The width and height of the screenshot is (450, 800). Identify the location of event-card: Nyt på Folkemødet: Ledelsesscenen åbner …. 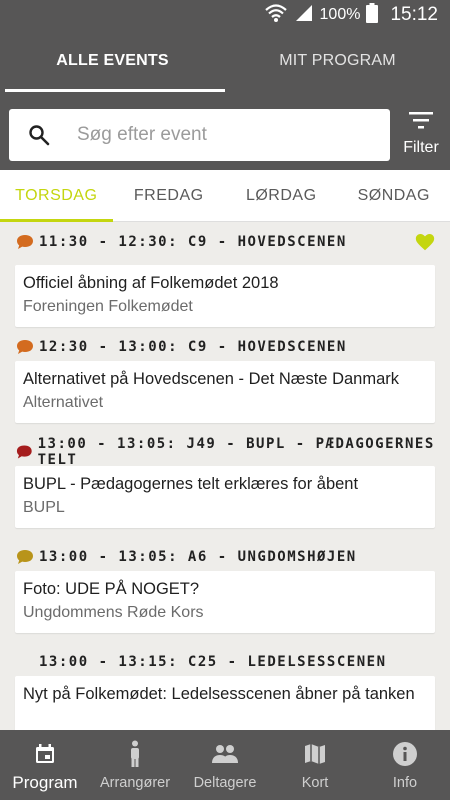
(225, 703).